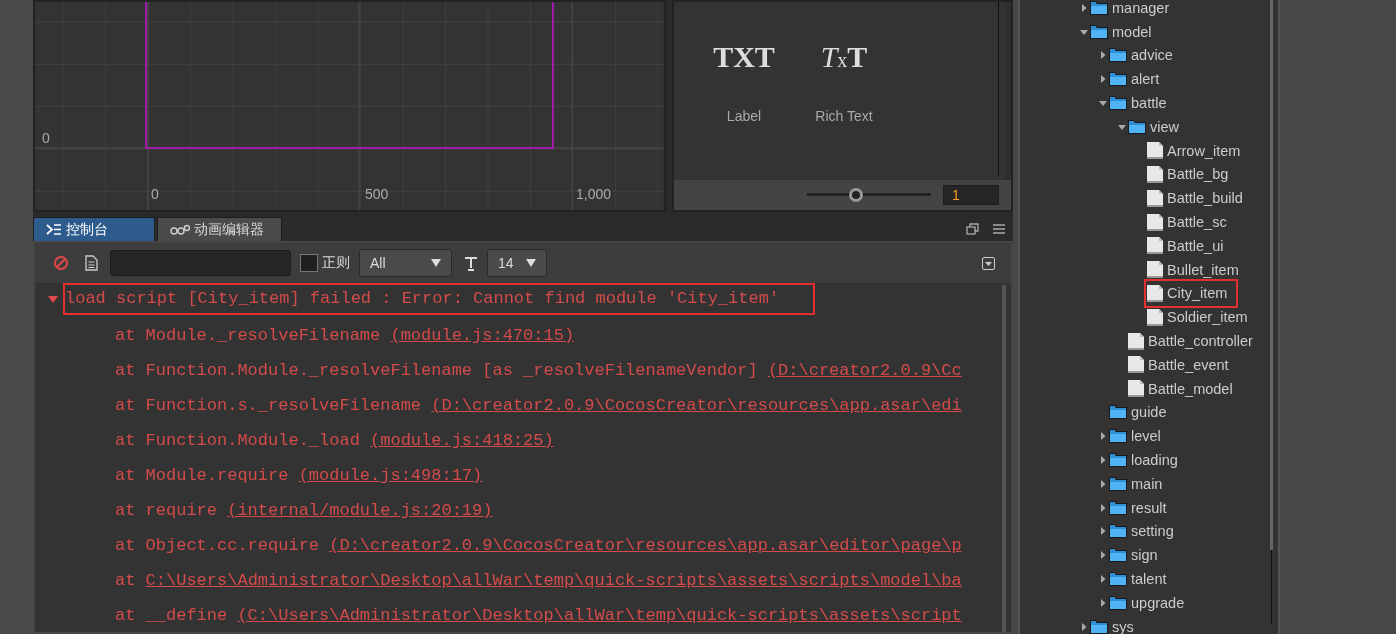 This screenshot has height=634, width=1396. What do you see at coordinates (744, 57) in the screenshot?
I see `text-widget-icon: TXT` at bounding box center [744, 57].